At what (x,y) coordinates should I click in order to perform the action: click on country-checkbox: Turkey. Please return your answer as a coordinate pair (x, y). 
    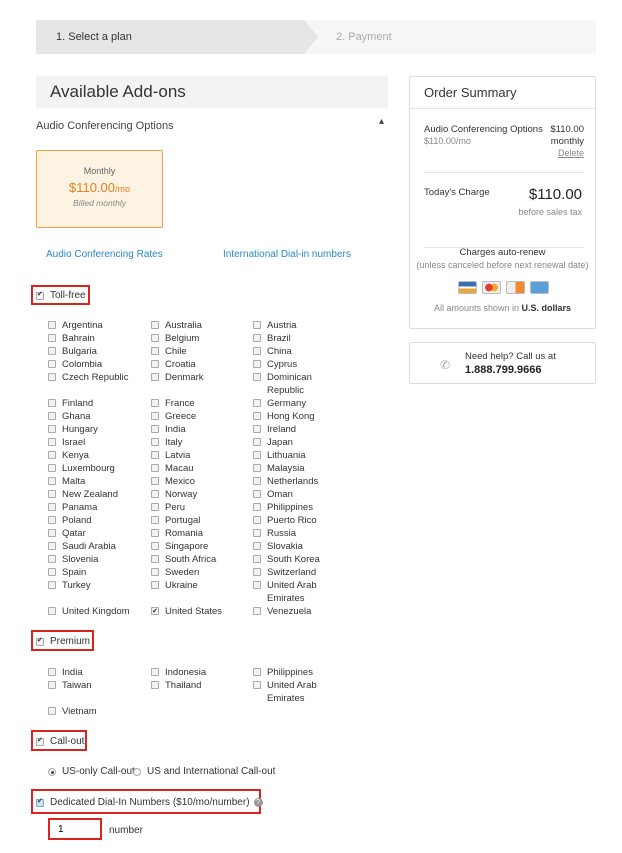
    Looking at the image, I should click on (95, 585).